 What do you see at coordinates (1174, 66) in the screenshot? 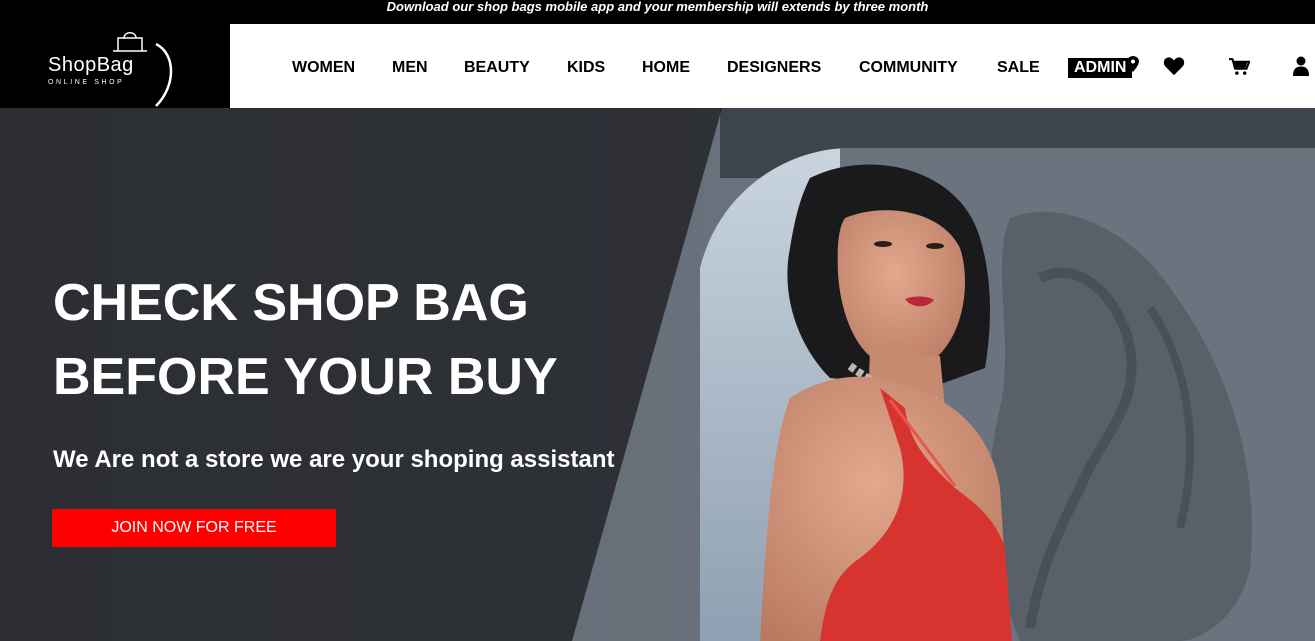
I see `heart-icon` at bounding box center [1174, 66].